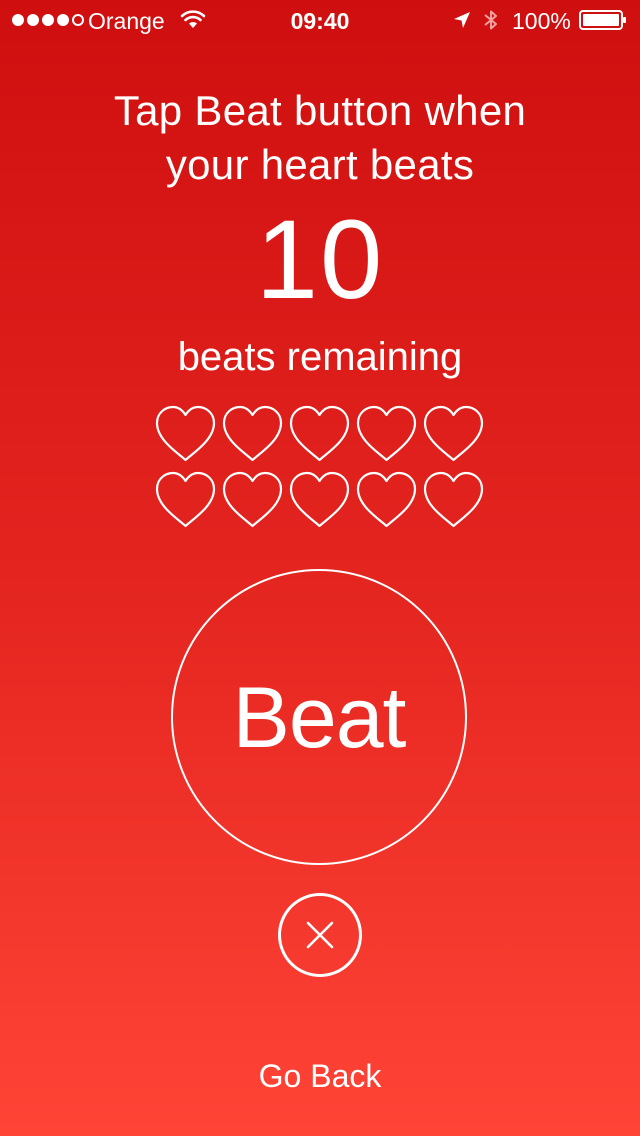 This screenshot has width=640, height=1136. What do you see at coordinates (320, 357) in the screenshot?
I see `beats-remaining-label: beats remaining` at bounding box center [320, 357].